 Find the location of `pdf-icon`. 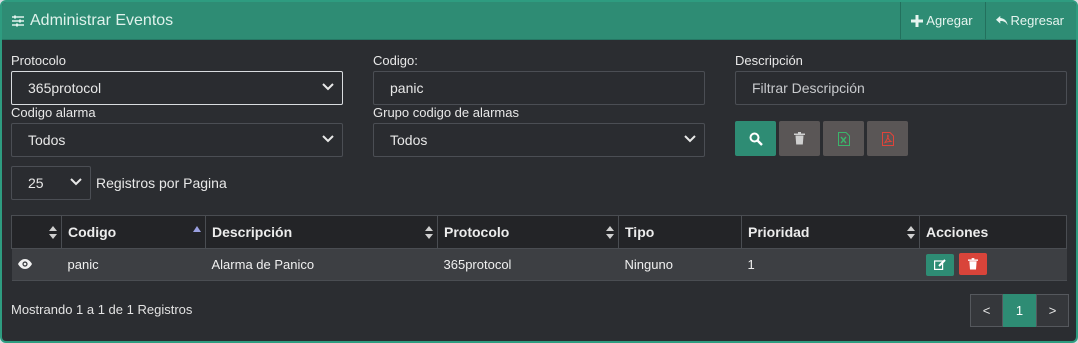

pdf-icon is located at coordinates (887, 138).